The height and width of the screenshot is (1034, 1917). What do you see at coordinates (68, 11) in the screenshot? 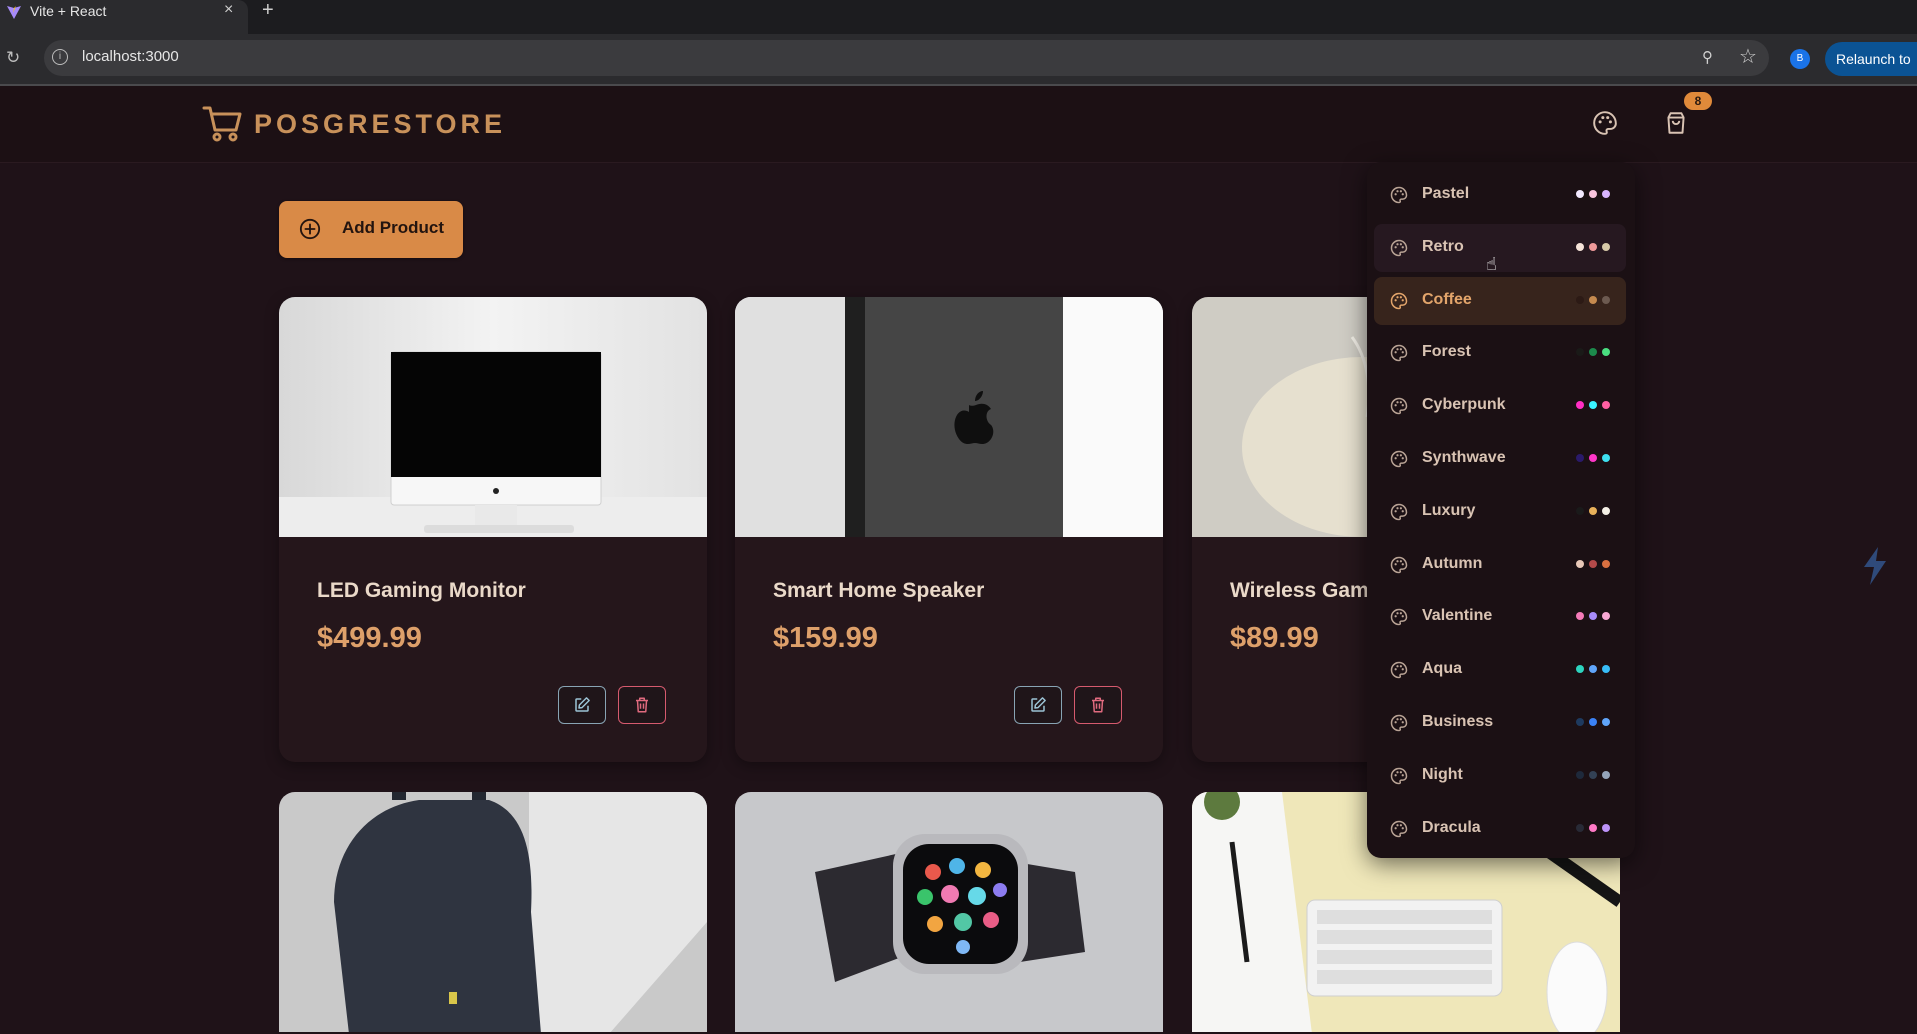
I see `tab-title: Vite + React` at bounding box center [68, 11].